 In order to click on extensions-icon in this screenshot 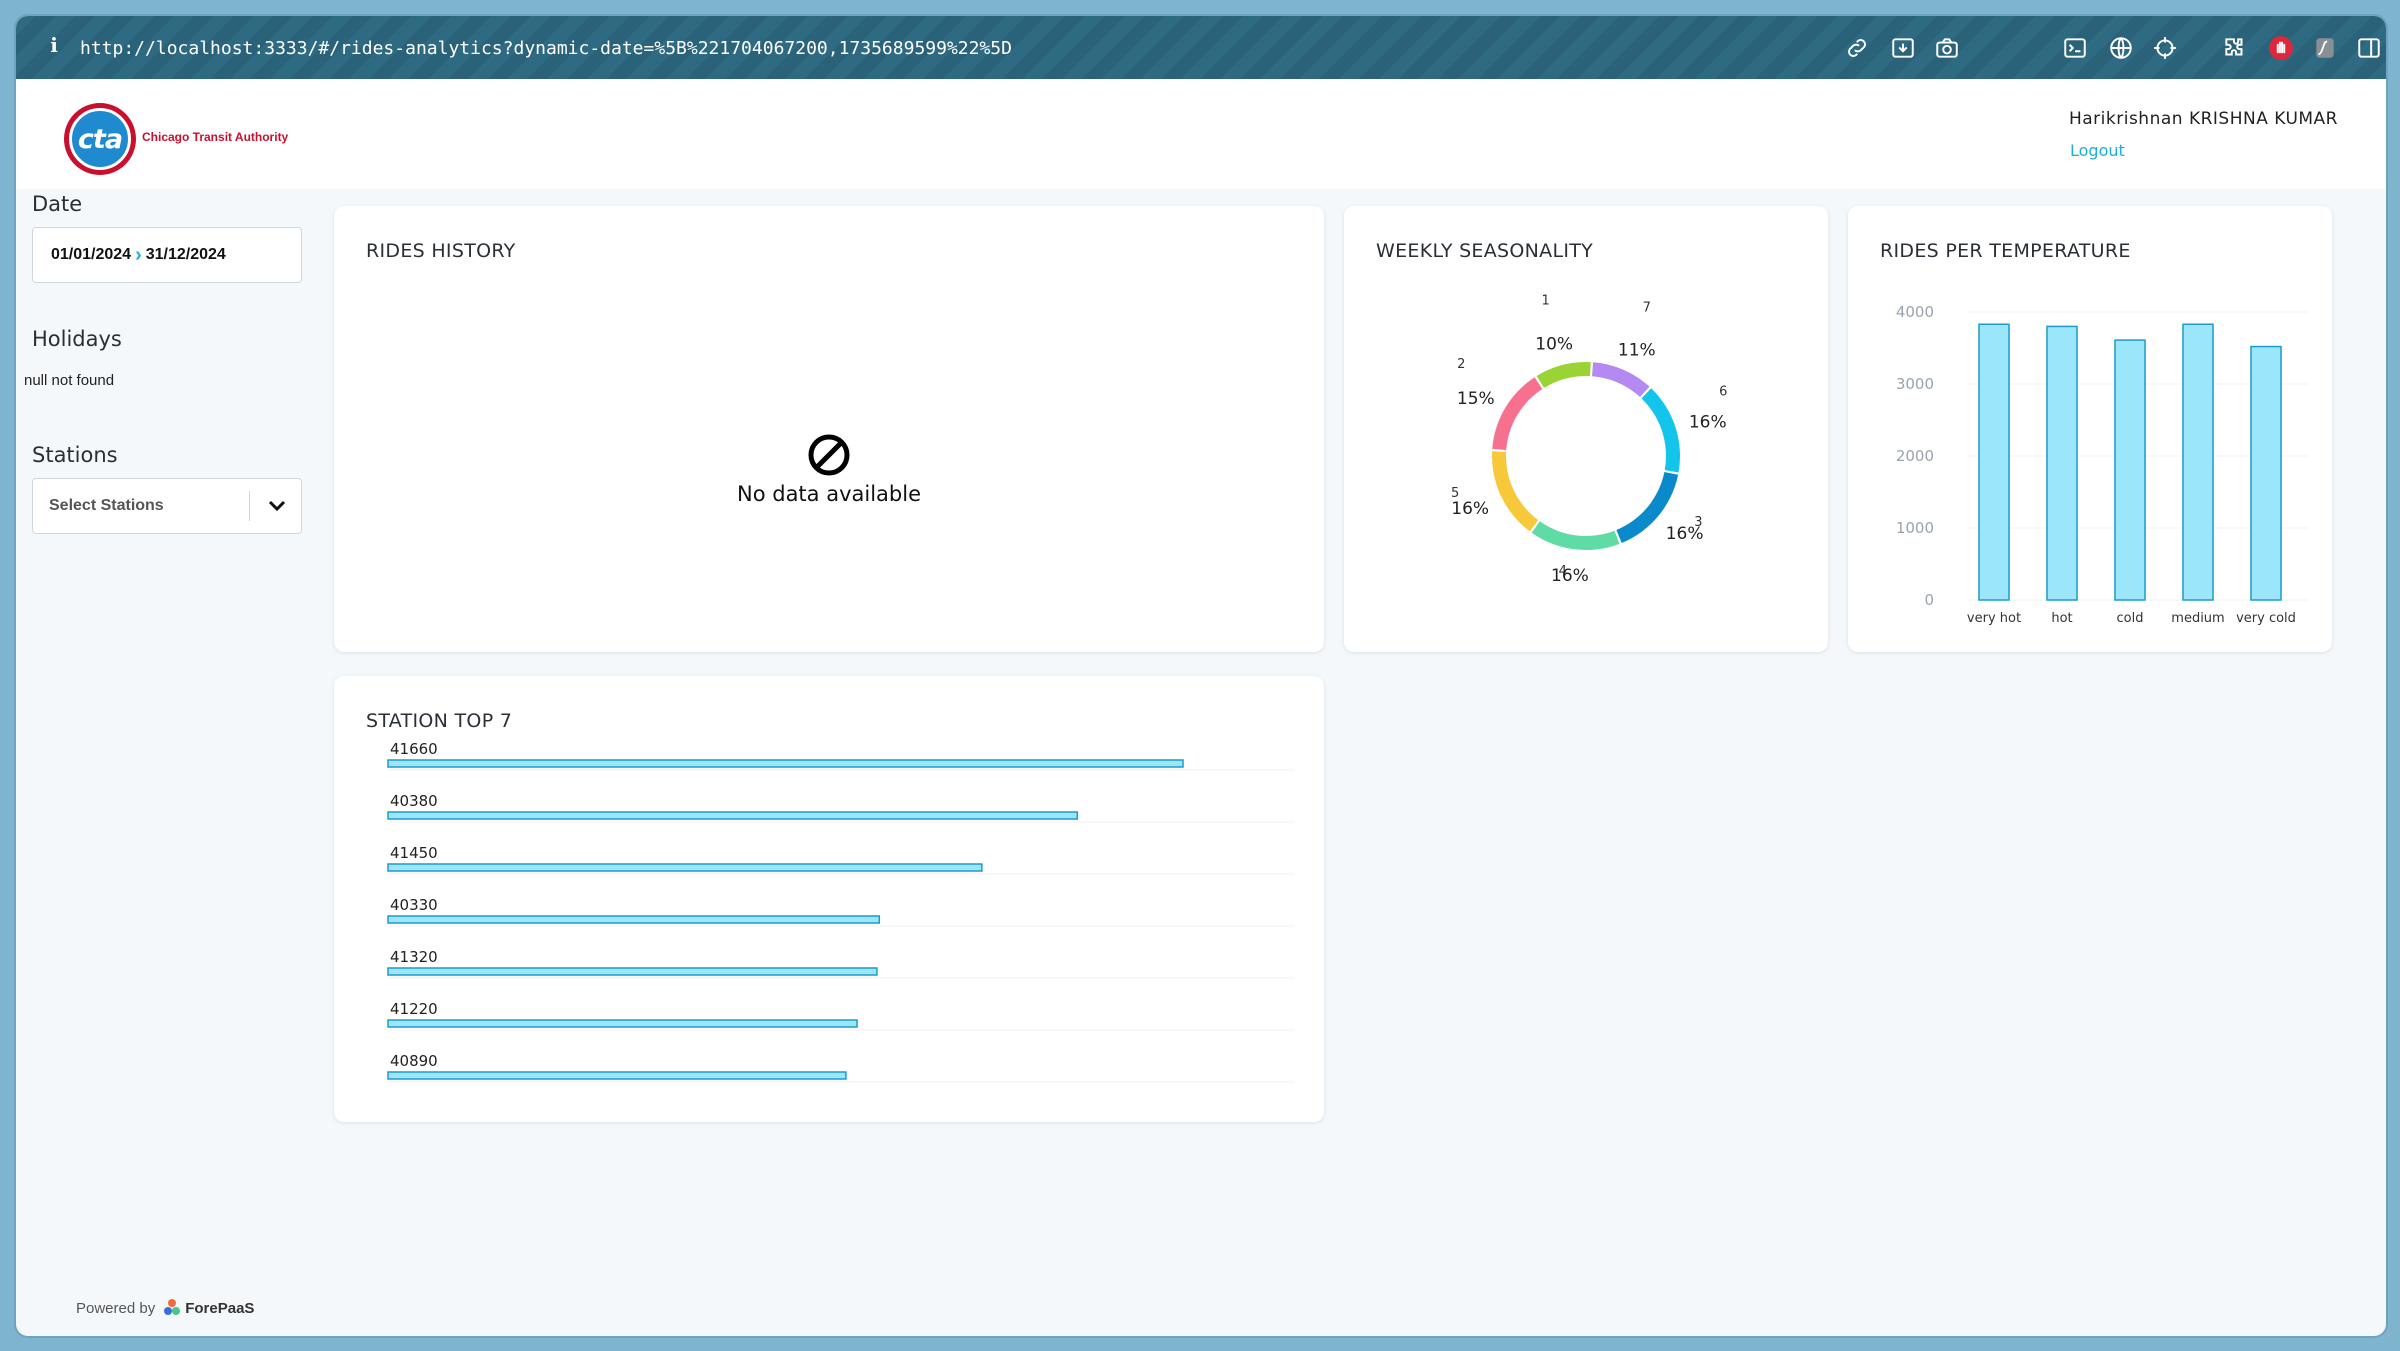, I will do `click(2235, 48)`.